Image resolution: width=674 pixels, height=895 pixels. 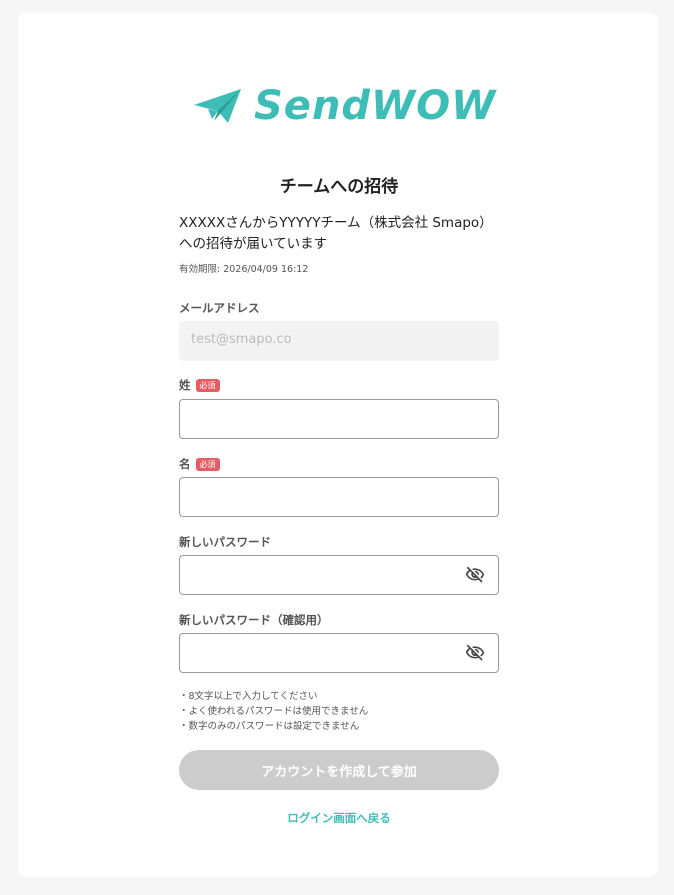 I want to click on password-rule: ・数字のみのパスワードは設定できません, so click(x=269, y=726).